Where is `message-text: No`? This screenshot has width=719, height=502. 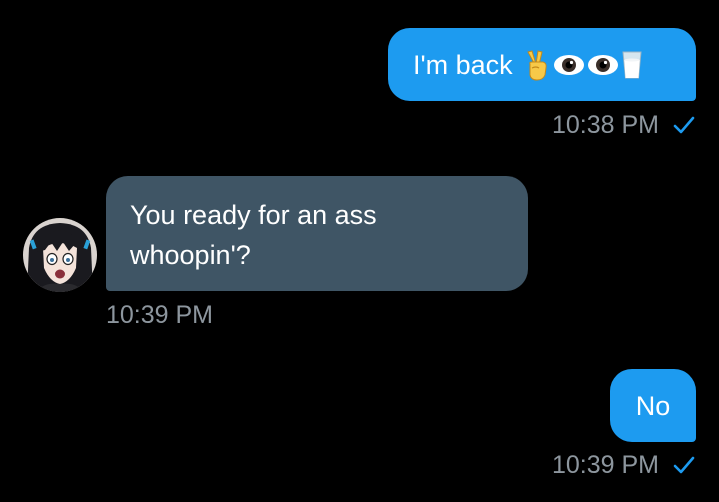
message-text: No is located at coordinates (653, 405).